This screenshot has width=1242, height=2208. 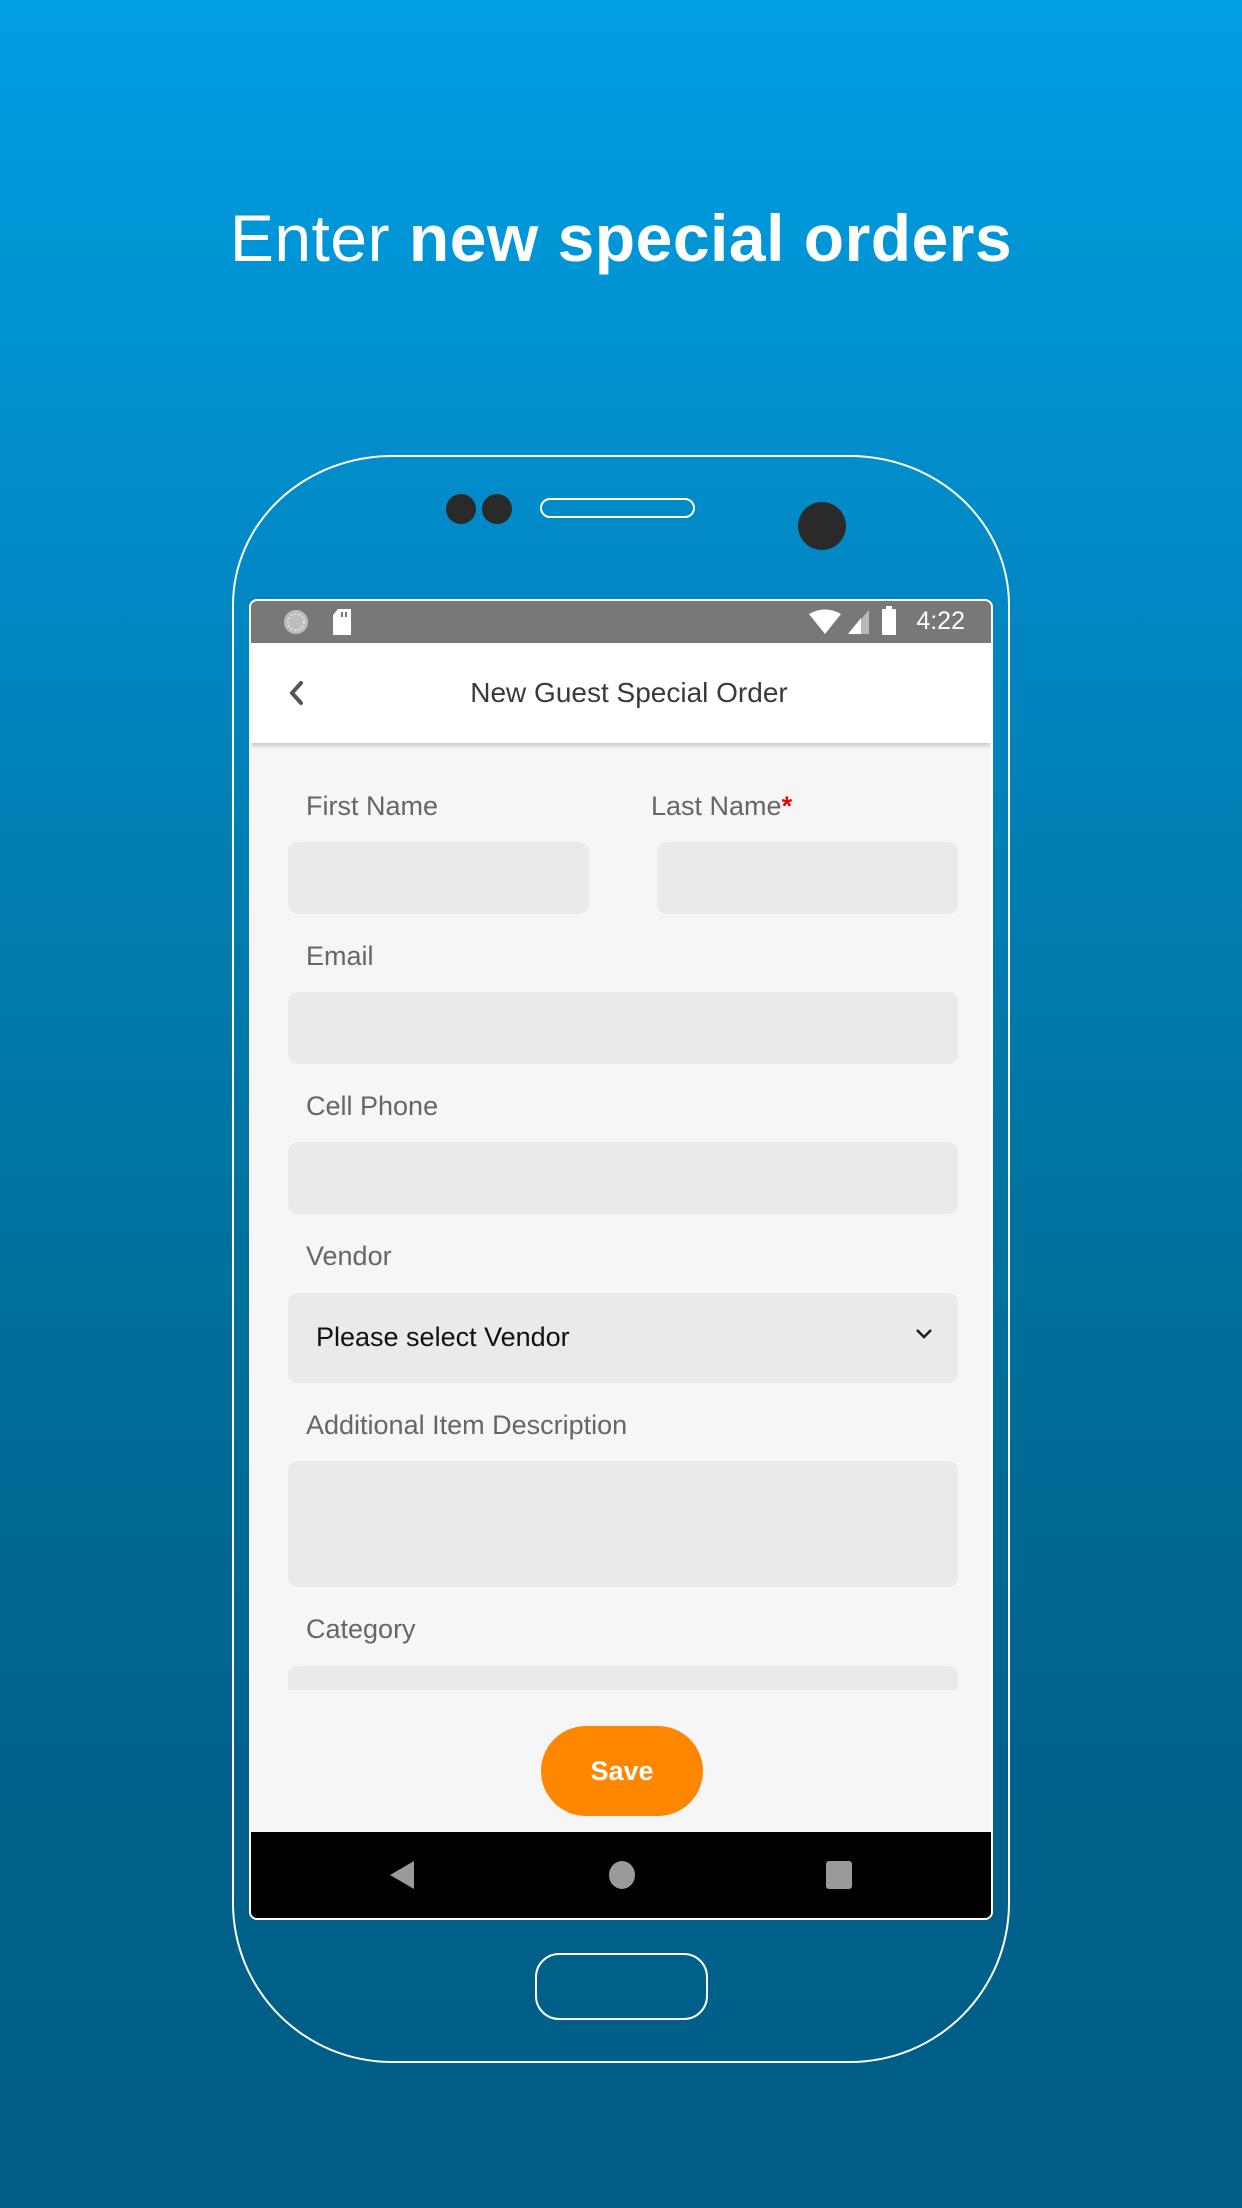 I want to click on category-label: Category, so click(x=361, y=1629).